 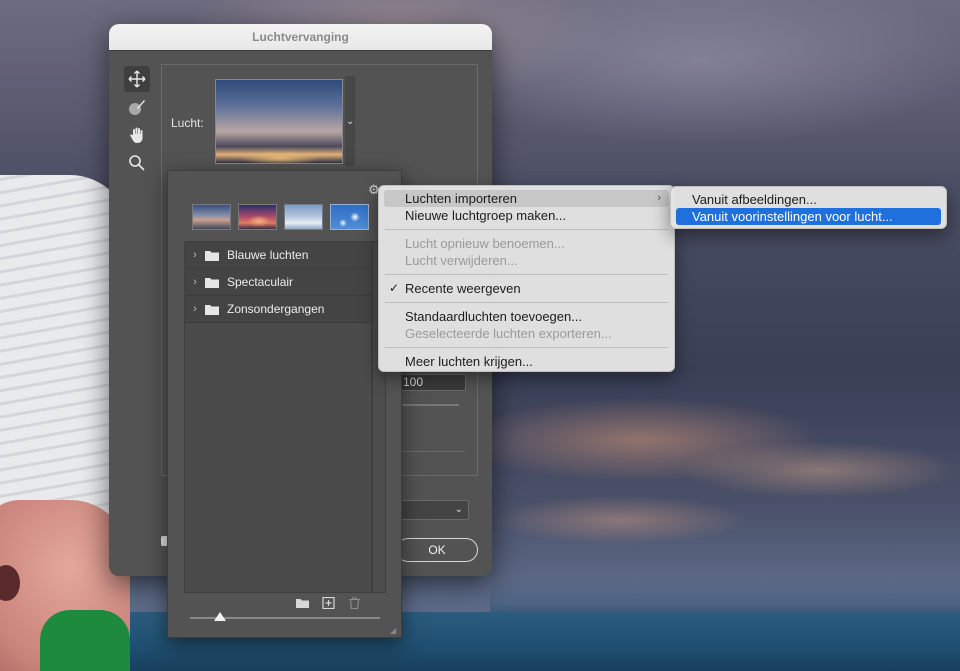 What do you see at coordinates (394, 630) in the screenshot?
I see `resize-grip-icon: ◢` at bounding box center [394, 630].